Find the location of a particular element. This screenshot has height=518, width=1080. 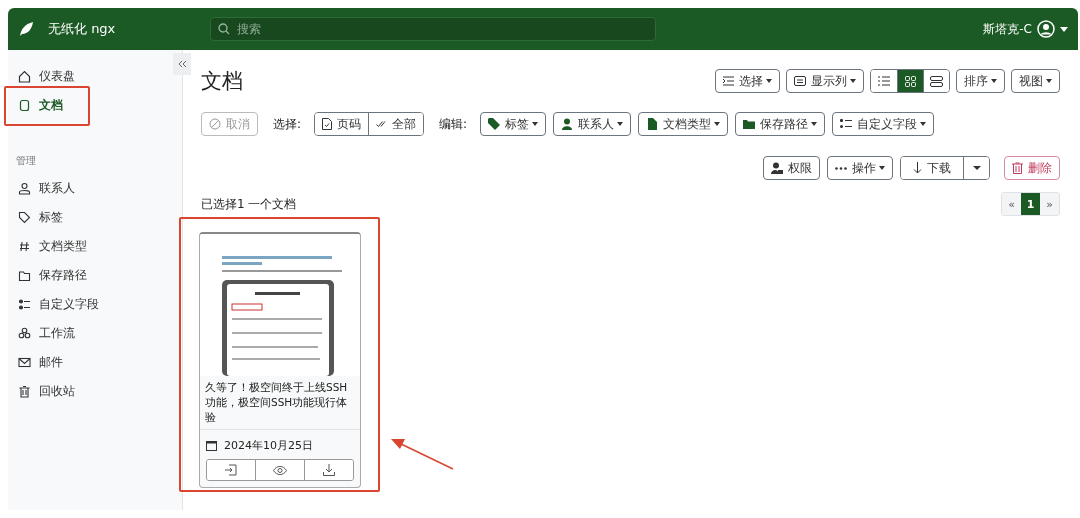

rows-icon is located at coordinates (936, 81).